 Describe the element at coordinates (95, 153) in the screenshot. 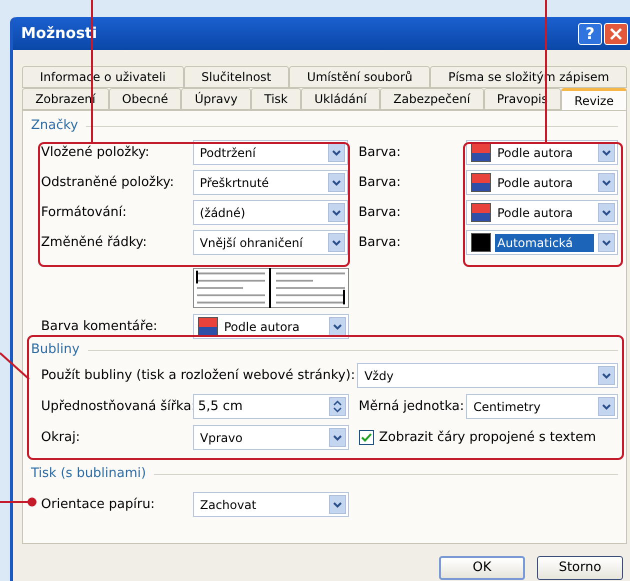

I see `field-label: Vložené položky:` at that location.